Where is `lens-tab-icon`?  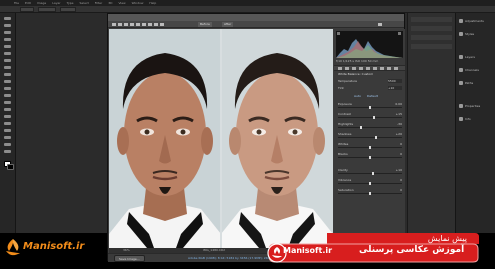 lens-tab-icon is located at coordinates (375, 68).